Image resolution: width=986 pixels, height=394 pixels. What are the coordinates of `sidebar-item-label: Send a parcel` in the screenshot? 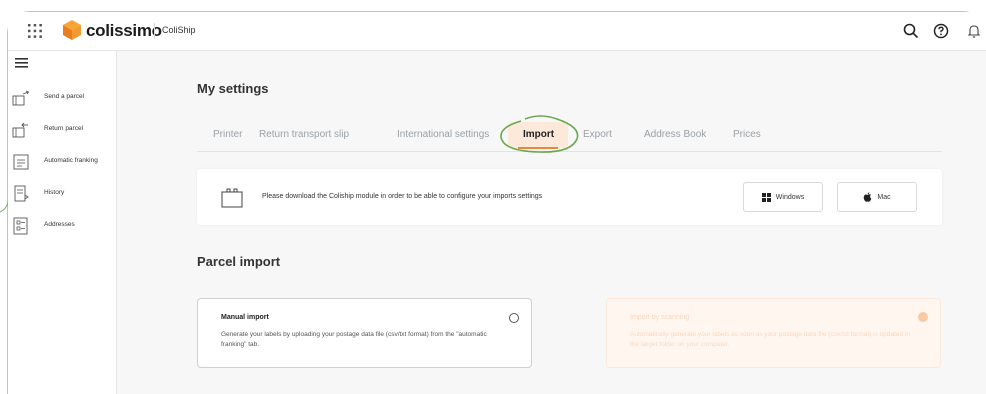 It's located at (64, 96).